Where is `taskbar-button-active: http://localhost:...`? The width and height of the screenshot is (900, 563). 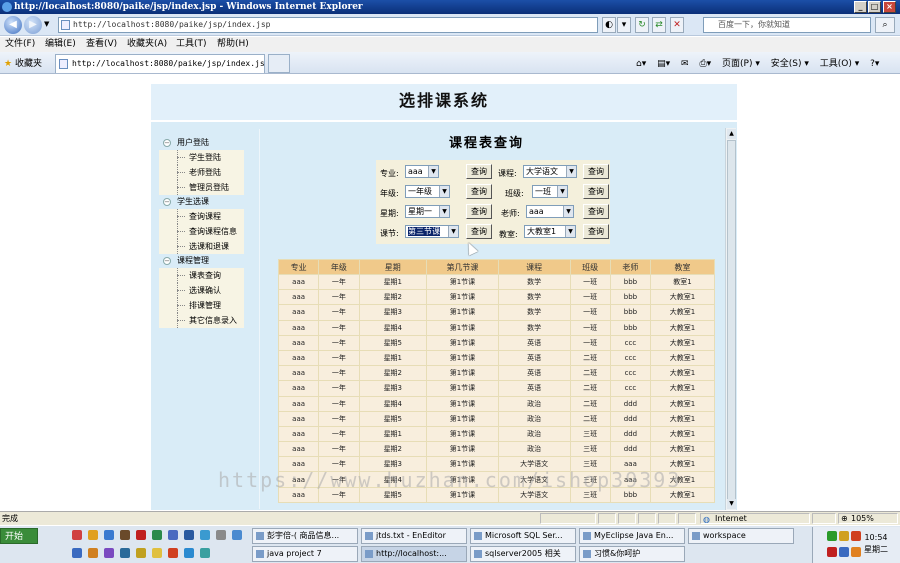
taskbar-button-active: http://localhost:... is located at coordinates (414, 554).